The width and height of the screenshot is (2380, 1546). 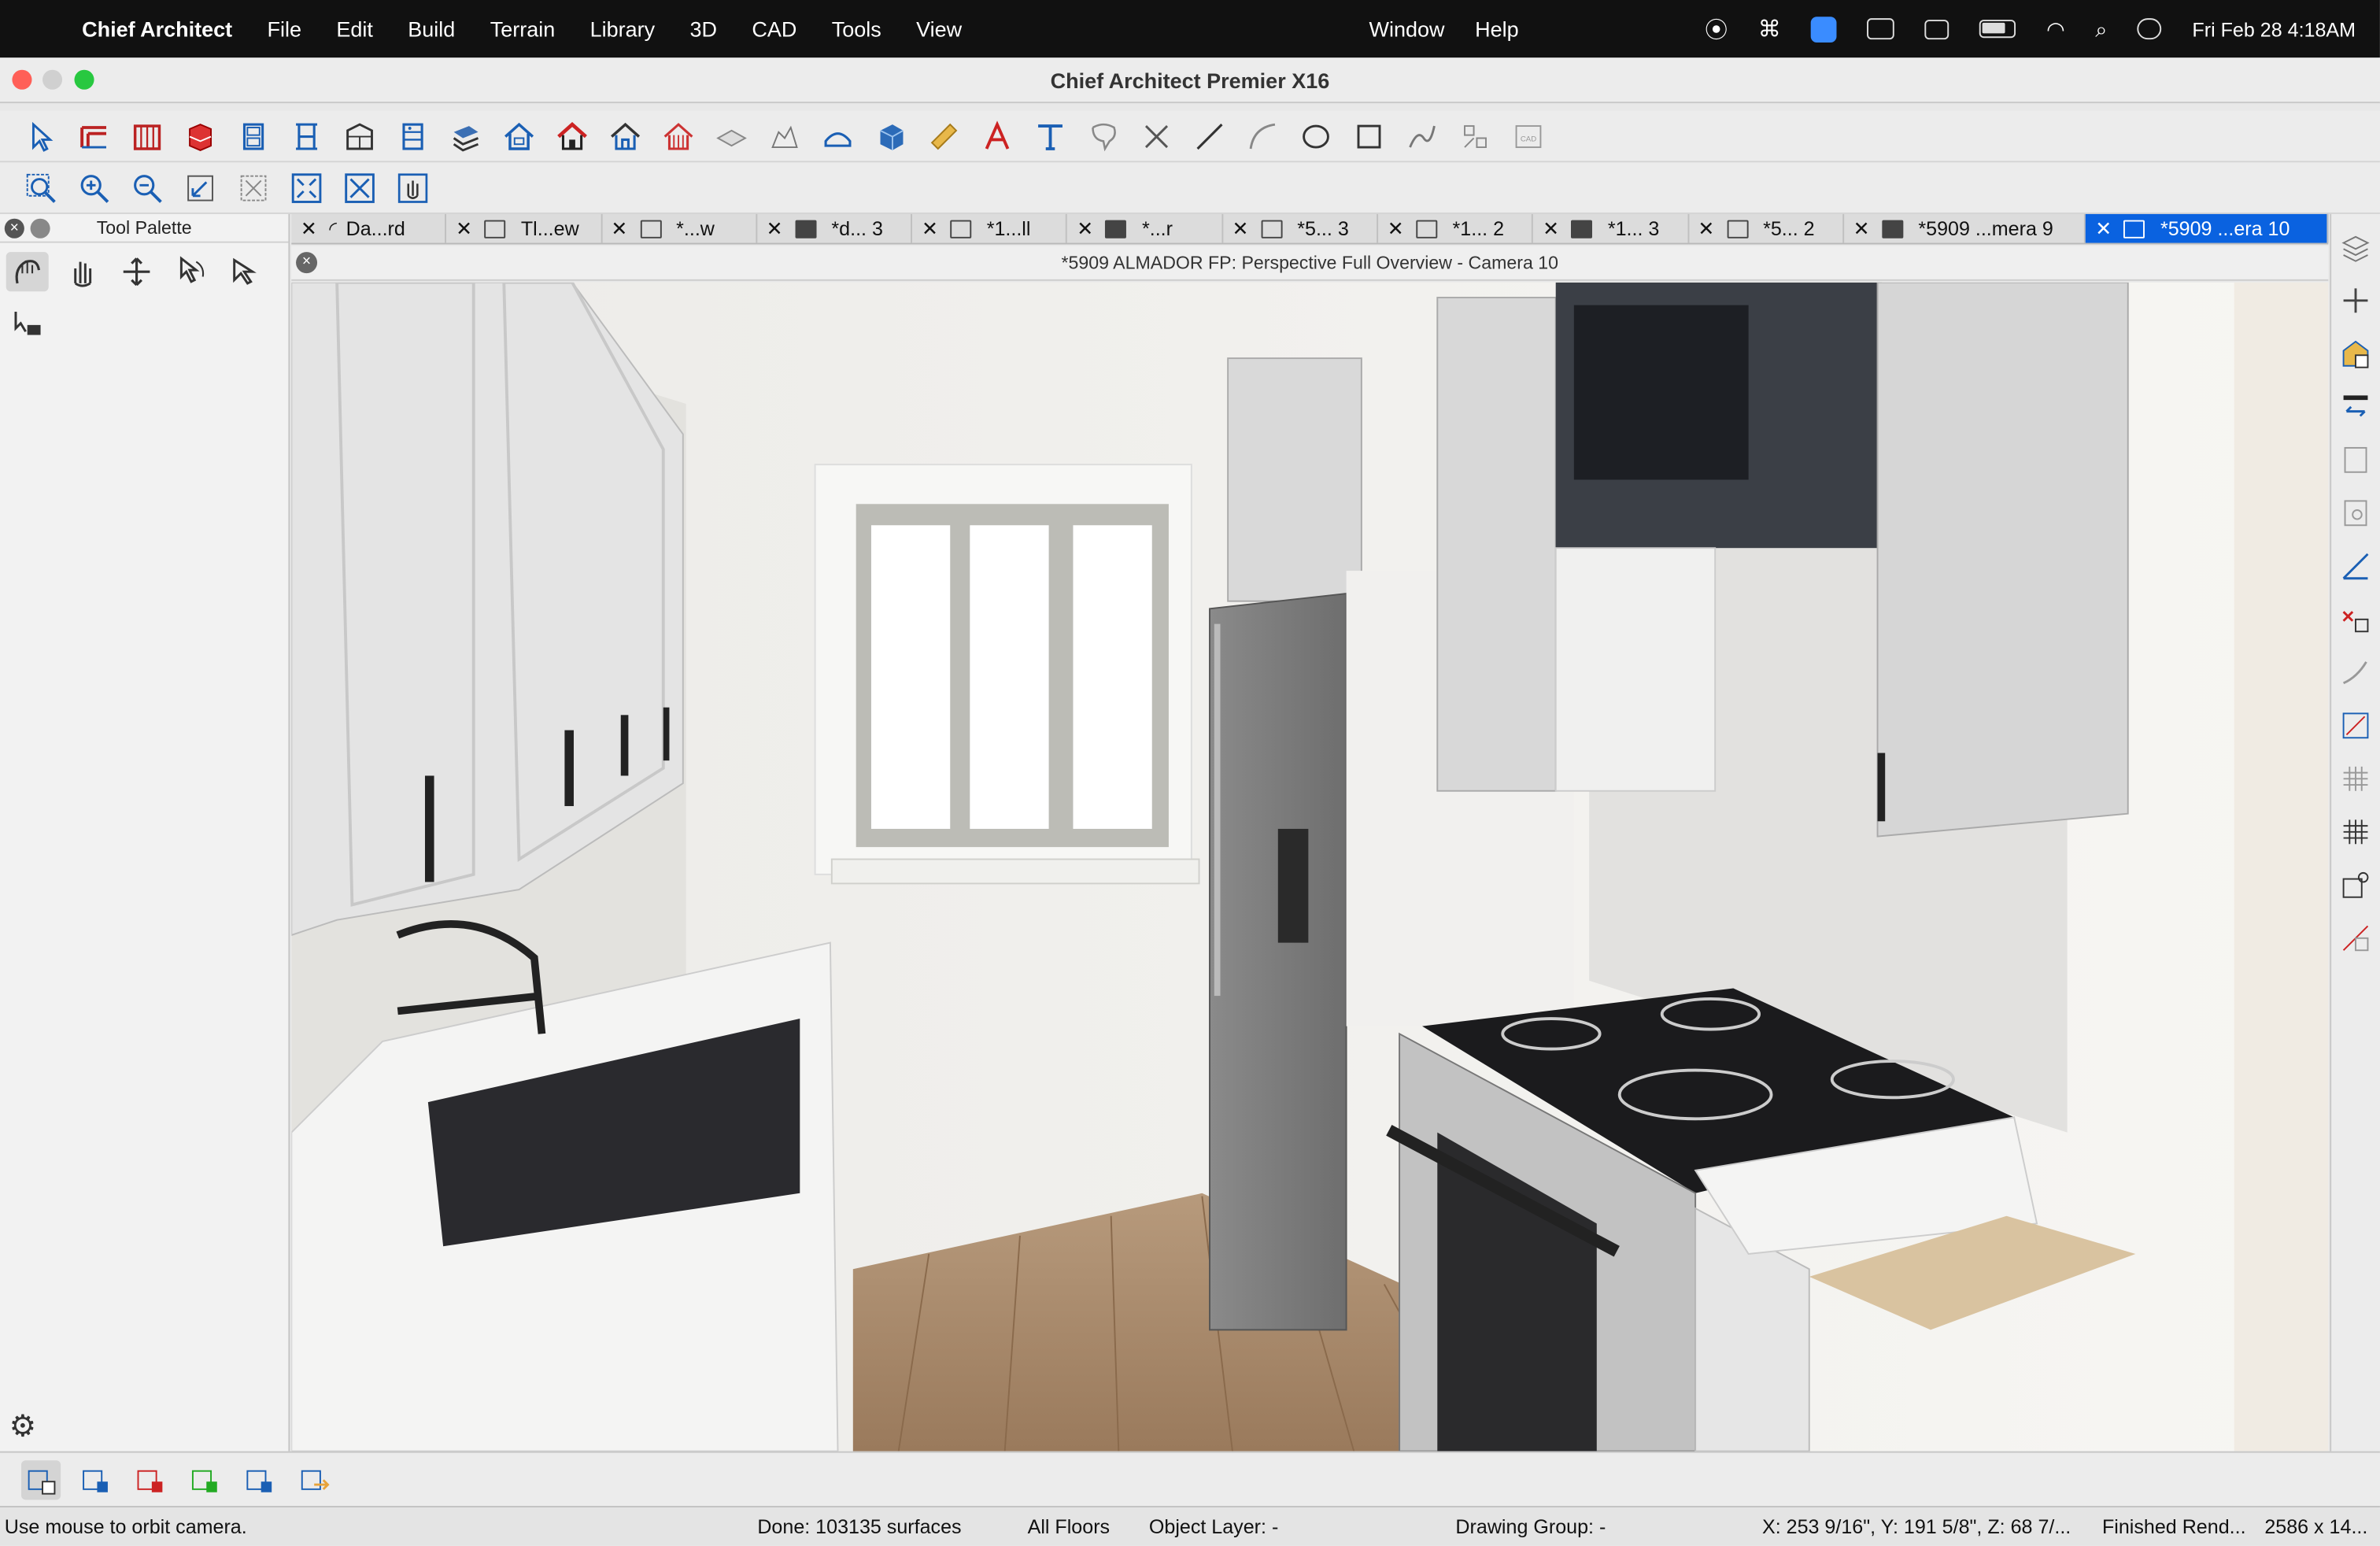 What do you see at coordinates (259, 1479) in the screenshot?
I see `plan-layer-button` at bounding box center [259, 1479].